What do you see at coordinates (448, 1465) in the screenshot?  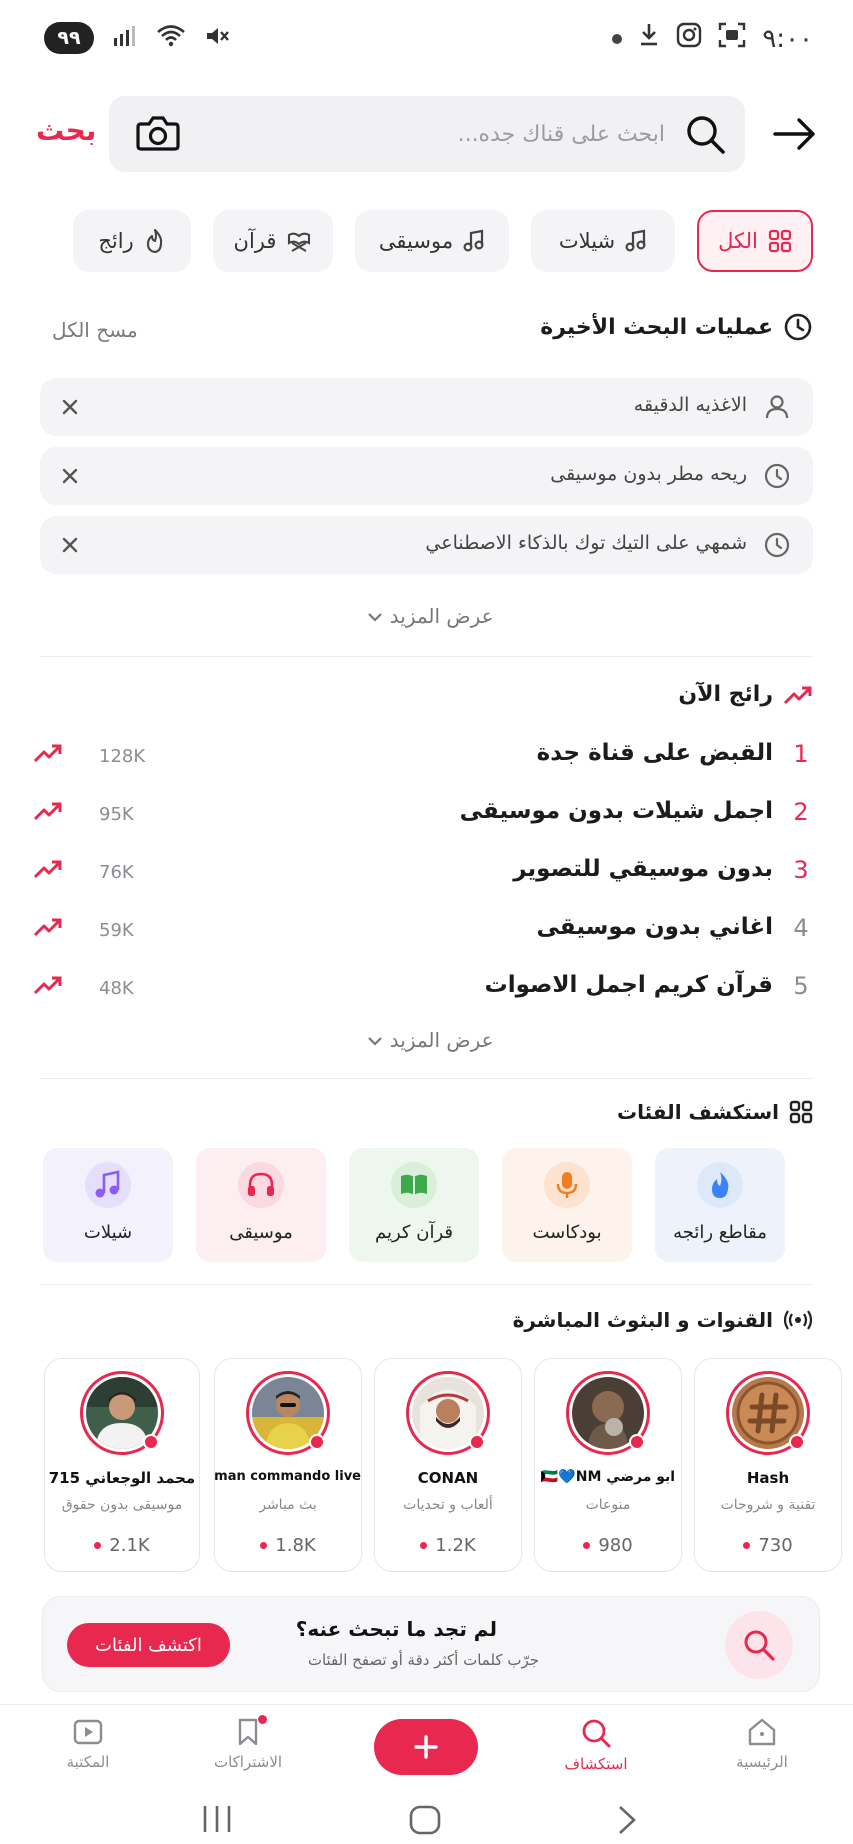 I see `channel-card: CONAN ألعاب و تحديات 1.2K` at bounding box center [448, 1465].